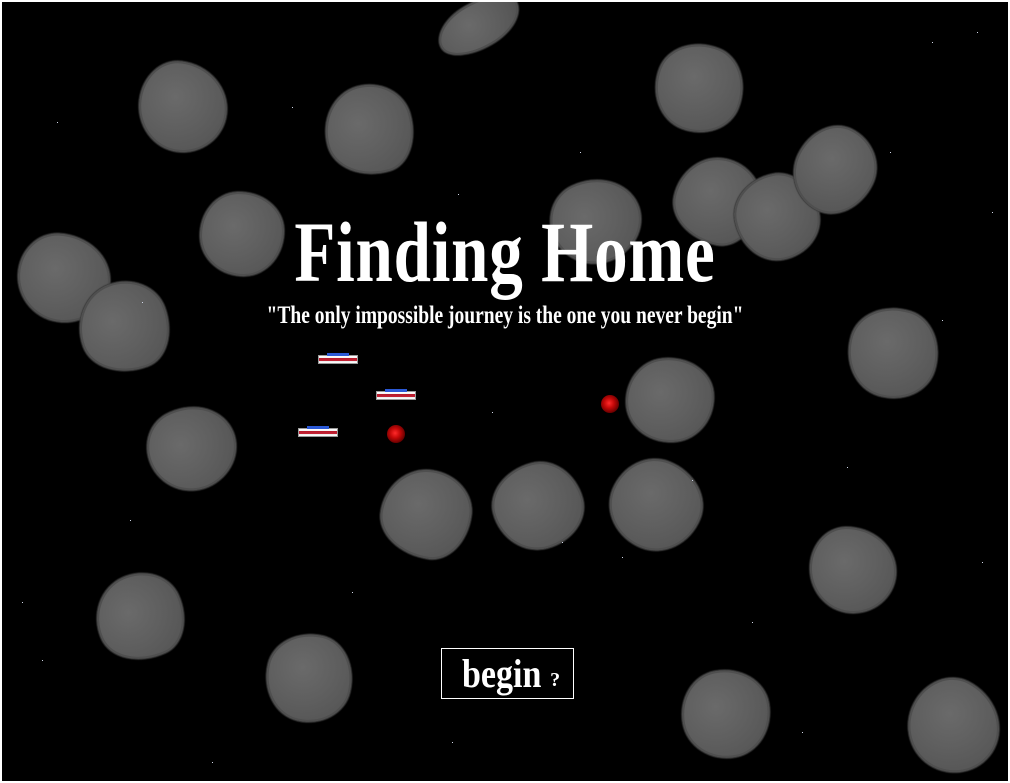  Describe the element at coordinates (501, 673) in the screenshot. I see `begin-button-label: begin` at that location.